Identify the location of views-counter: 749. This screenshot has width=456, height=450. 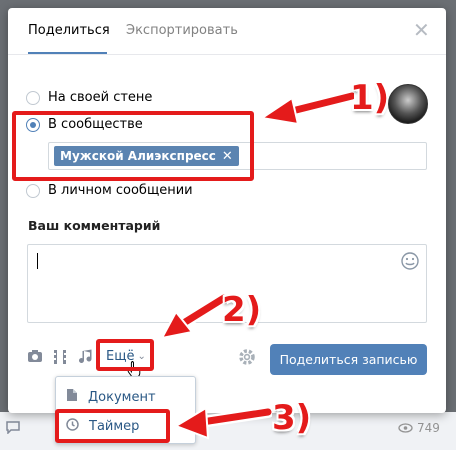
(419, 428).